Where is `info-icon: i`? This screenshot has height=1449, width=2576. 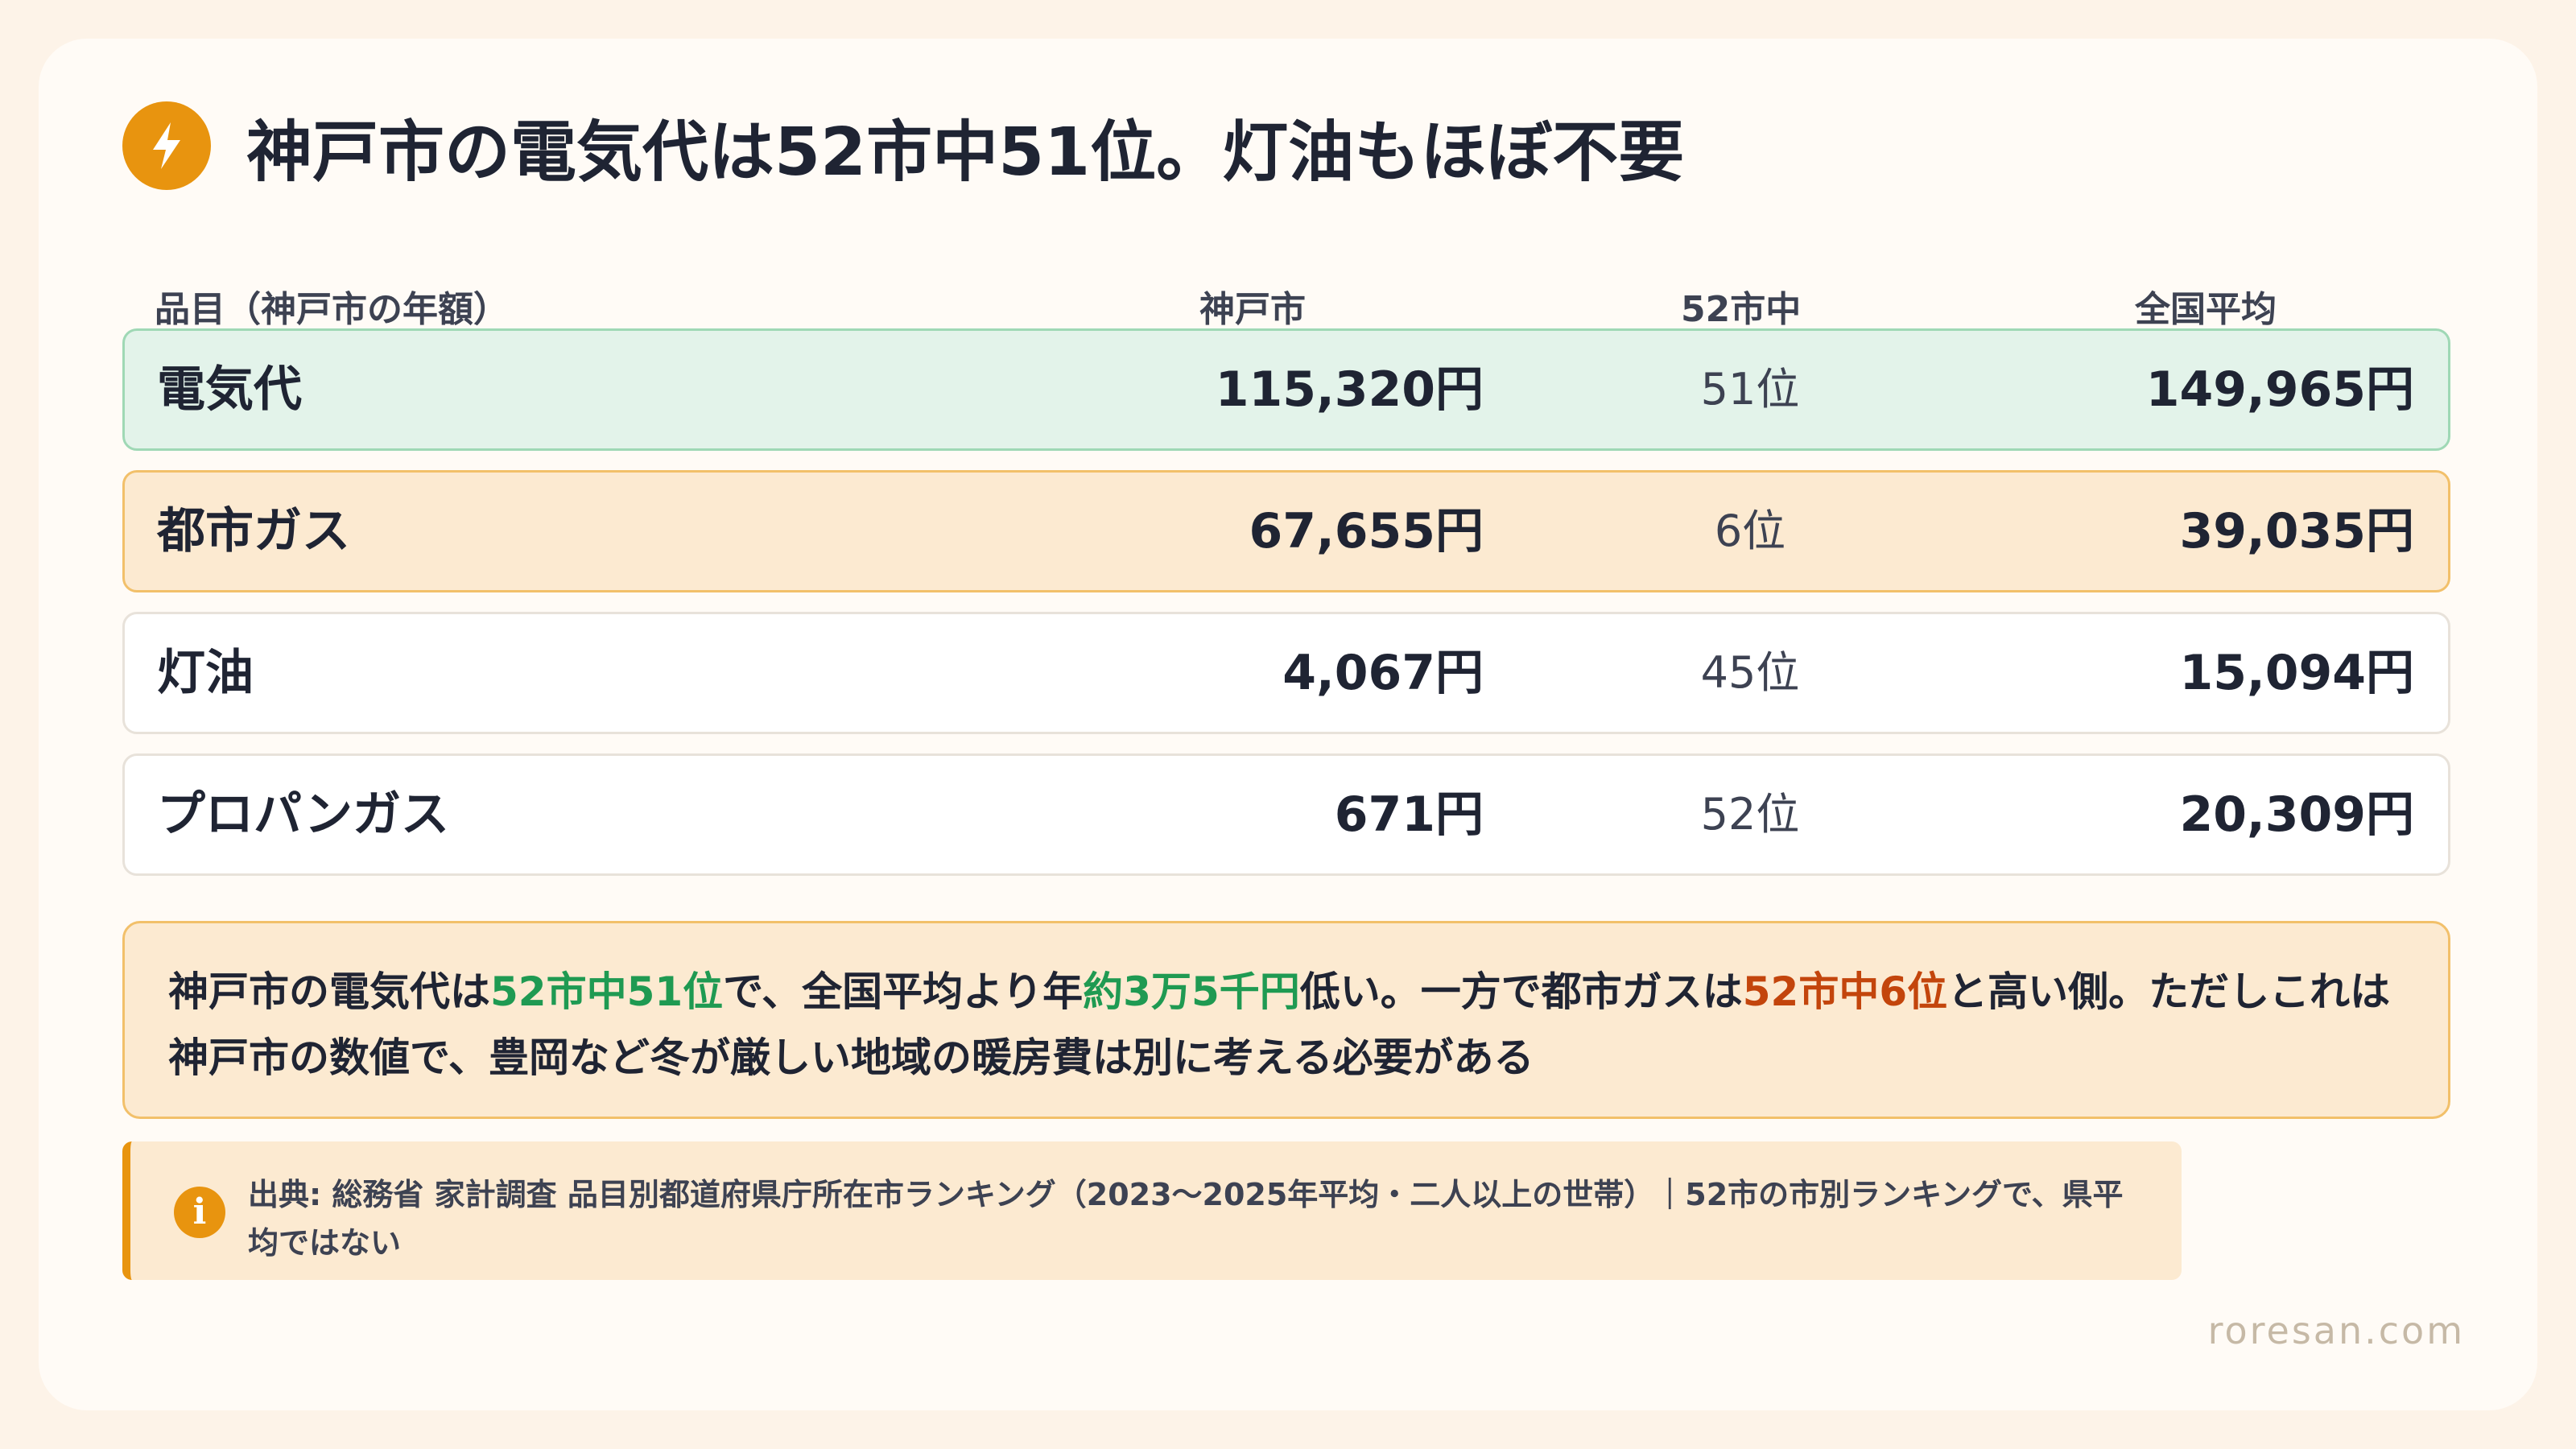 info-icon: i is located at coordinates (199, 1212).